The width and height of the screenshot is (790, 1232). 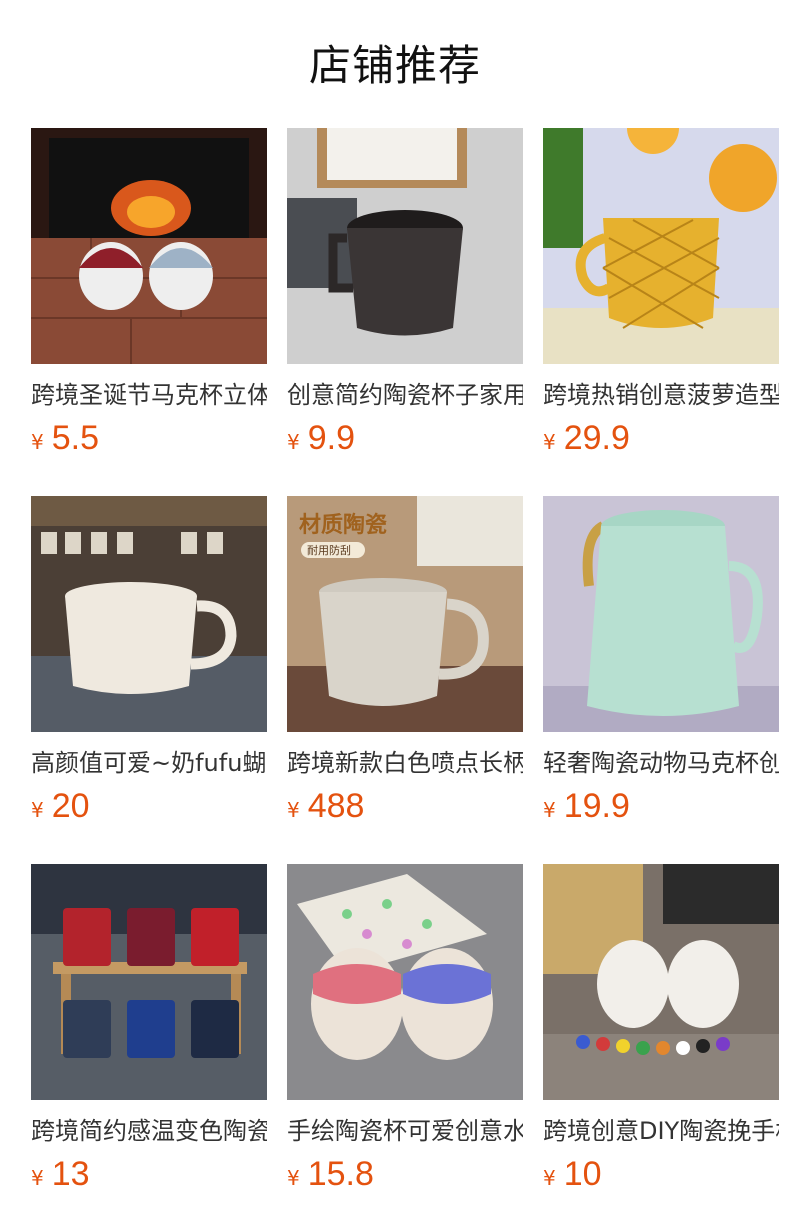 What do you see at coordinates (661, 395) in the screenshot?
I see `product-name: 跨境热销创意菠萝造型陶瓷杯` at bounding box center [661, 395].